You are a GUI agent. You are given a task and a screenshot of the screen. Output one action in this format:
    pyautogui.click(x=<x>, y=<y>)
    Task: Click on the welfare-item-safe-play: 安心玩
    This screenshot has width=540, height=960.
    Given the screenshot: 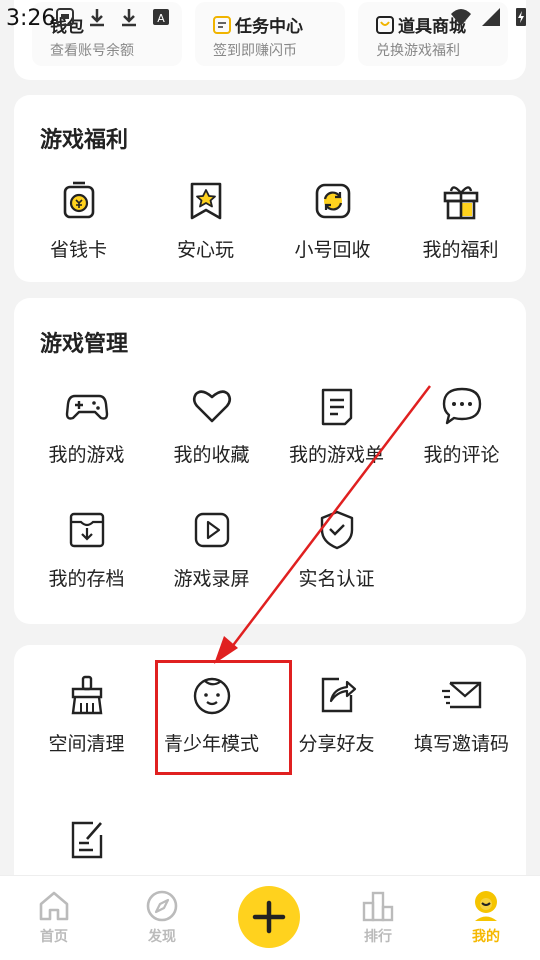 What is the action you would take?
    pyautogui.click(x=205, y=220)
    